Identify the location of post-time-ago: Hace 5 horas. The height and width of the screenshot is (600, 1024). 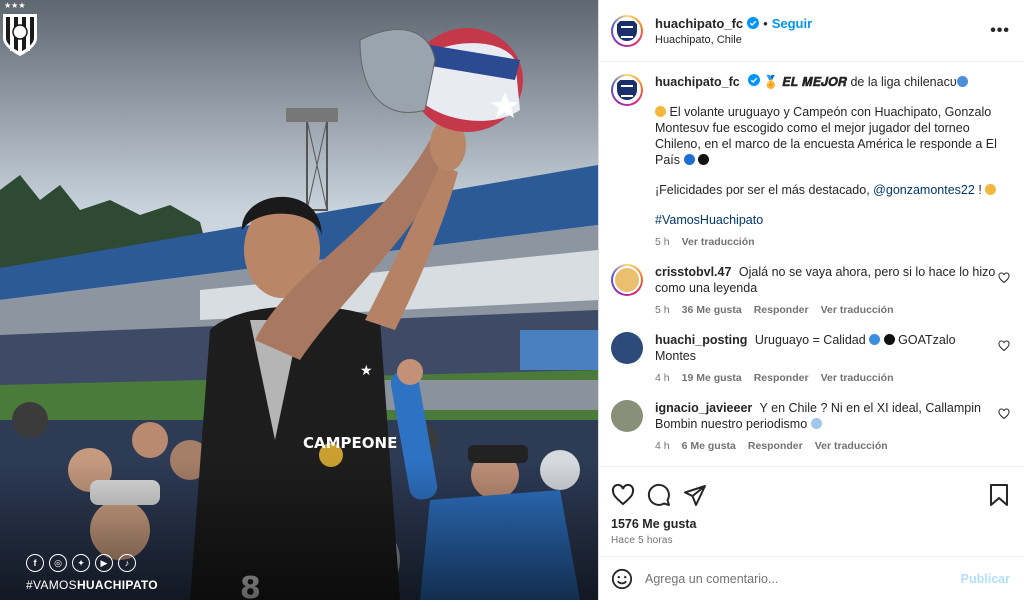
(810, 540).